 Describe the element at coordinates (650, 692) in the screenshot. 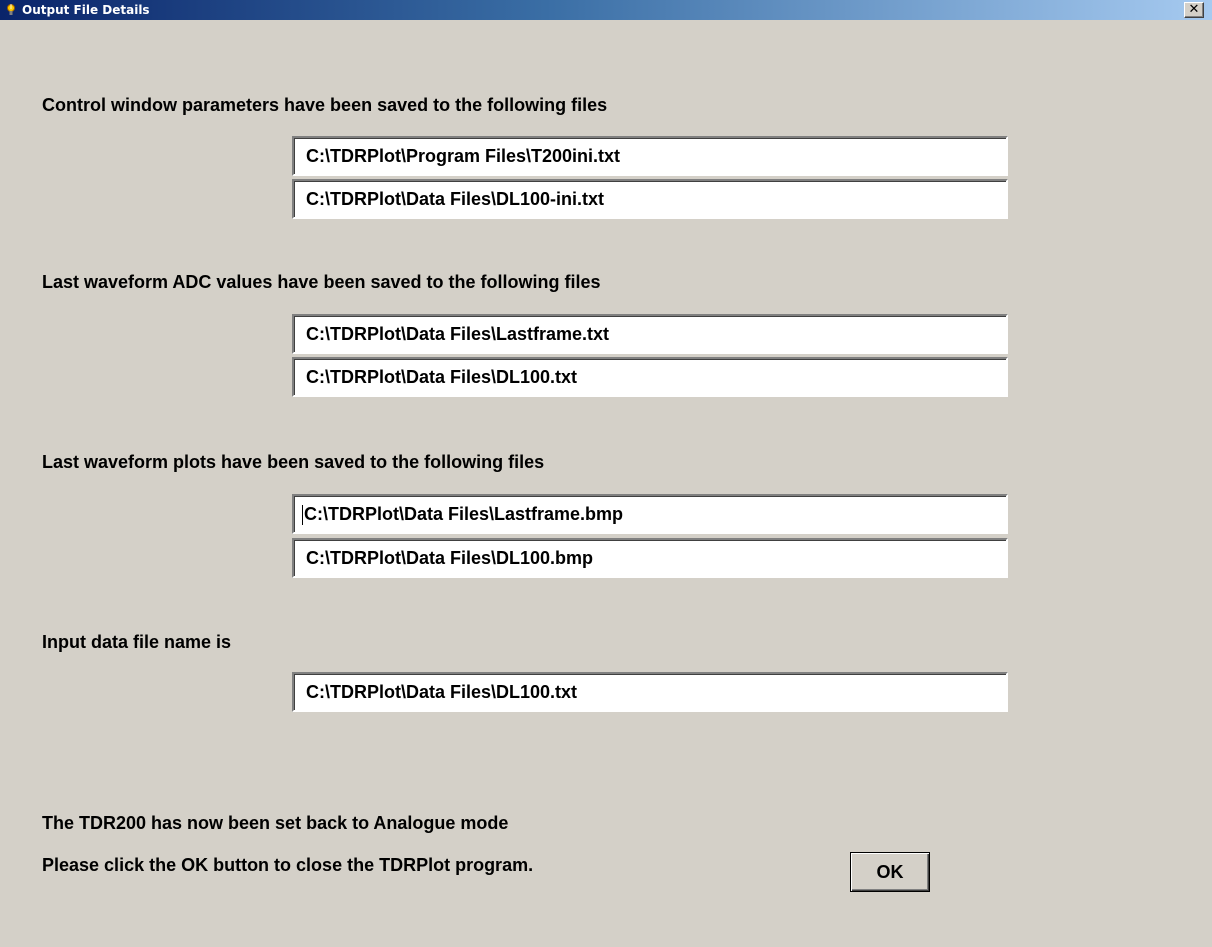

I see `input-file-field: C:\TDRPlot\Data Files\DL100.txt` at that location.